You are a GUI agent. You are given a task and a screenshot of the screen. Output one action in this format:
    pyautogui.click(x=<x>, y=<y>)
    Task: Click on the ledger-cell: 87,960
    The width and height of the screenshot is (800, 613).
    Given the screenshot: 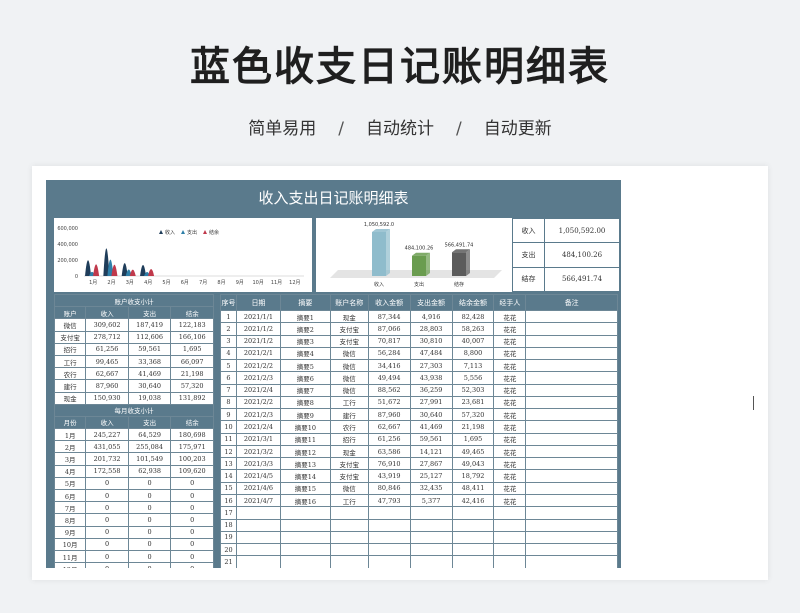 What is the action you would take?
    pyautogui.click(x=389, y=415)
    